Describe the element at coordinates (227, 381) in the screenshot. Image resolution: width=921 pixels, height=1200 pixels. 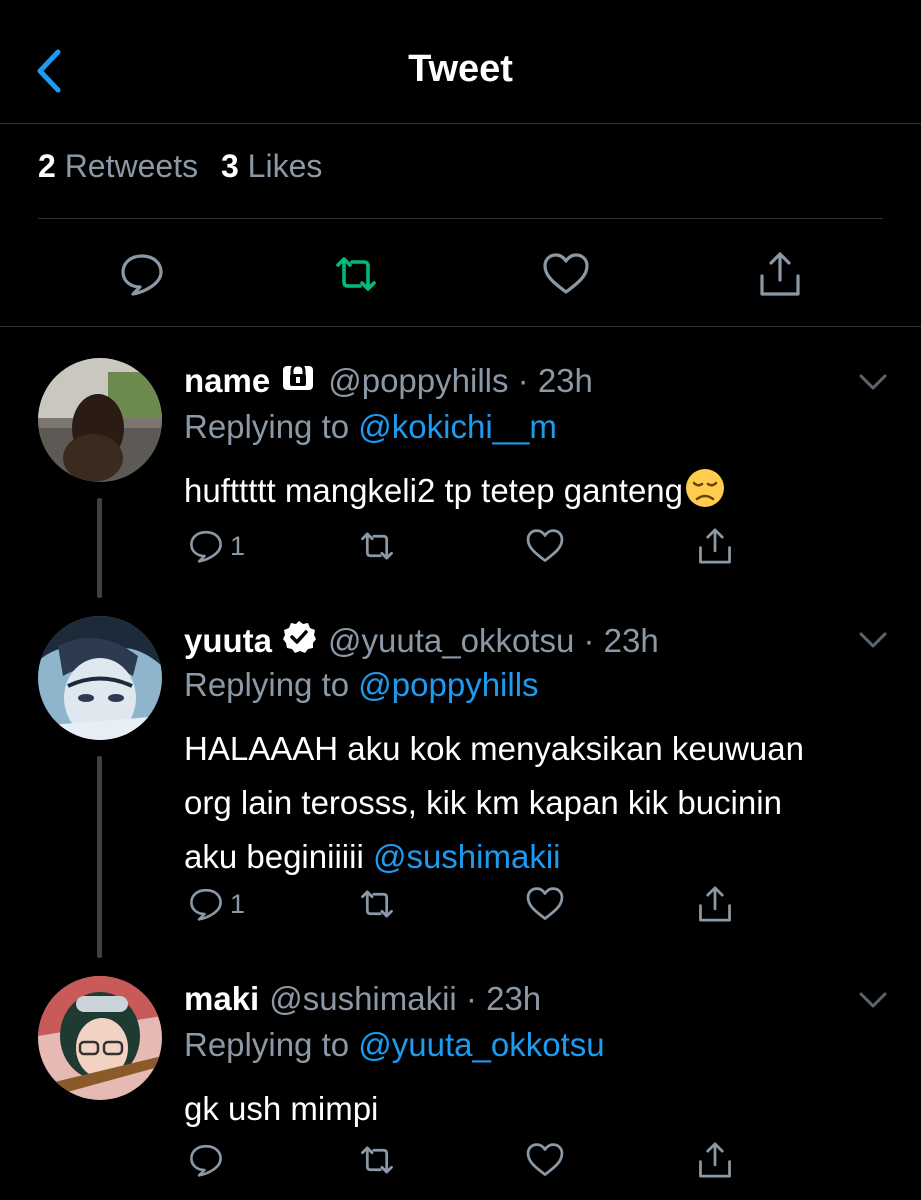
I see `display-name: name` at that location.